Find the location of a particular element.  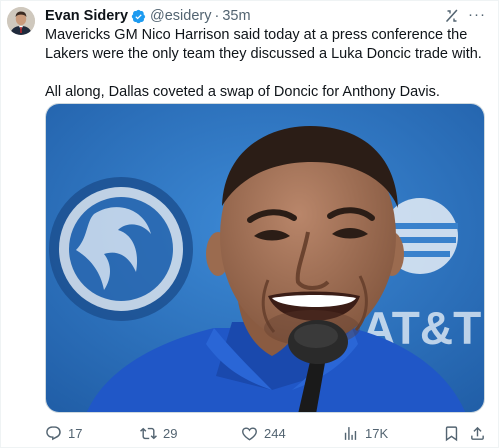

bookmark-icon is located at coordinates (451, 433).